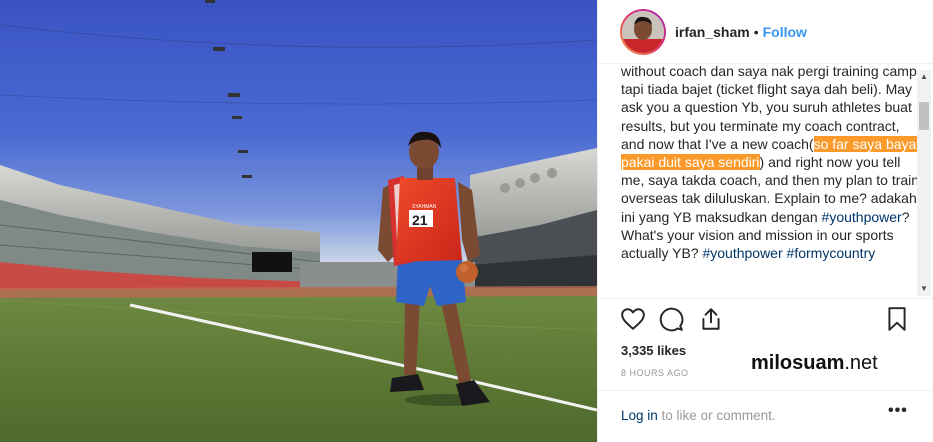  Describe the element at coordinates (924, 289) in the screenshot. I see `scroll-down-arrow-icon: ▼` at that location.